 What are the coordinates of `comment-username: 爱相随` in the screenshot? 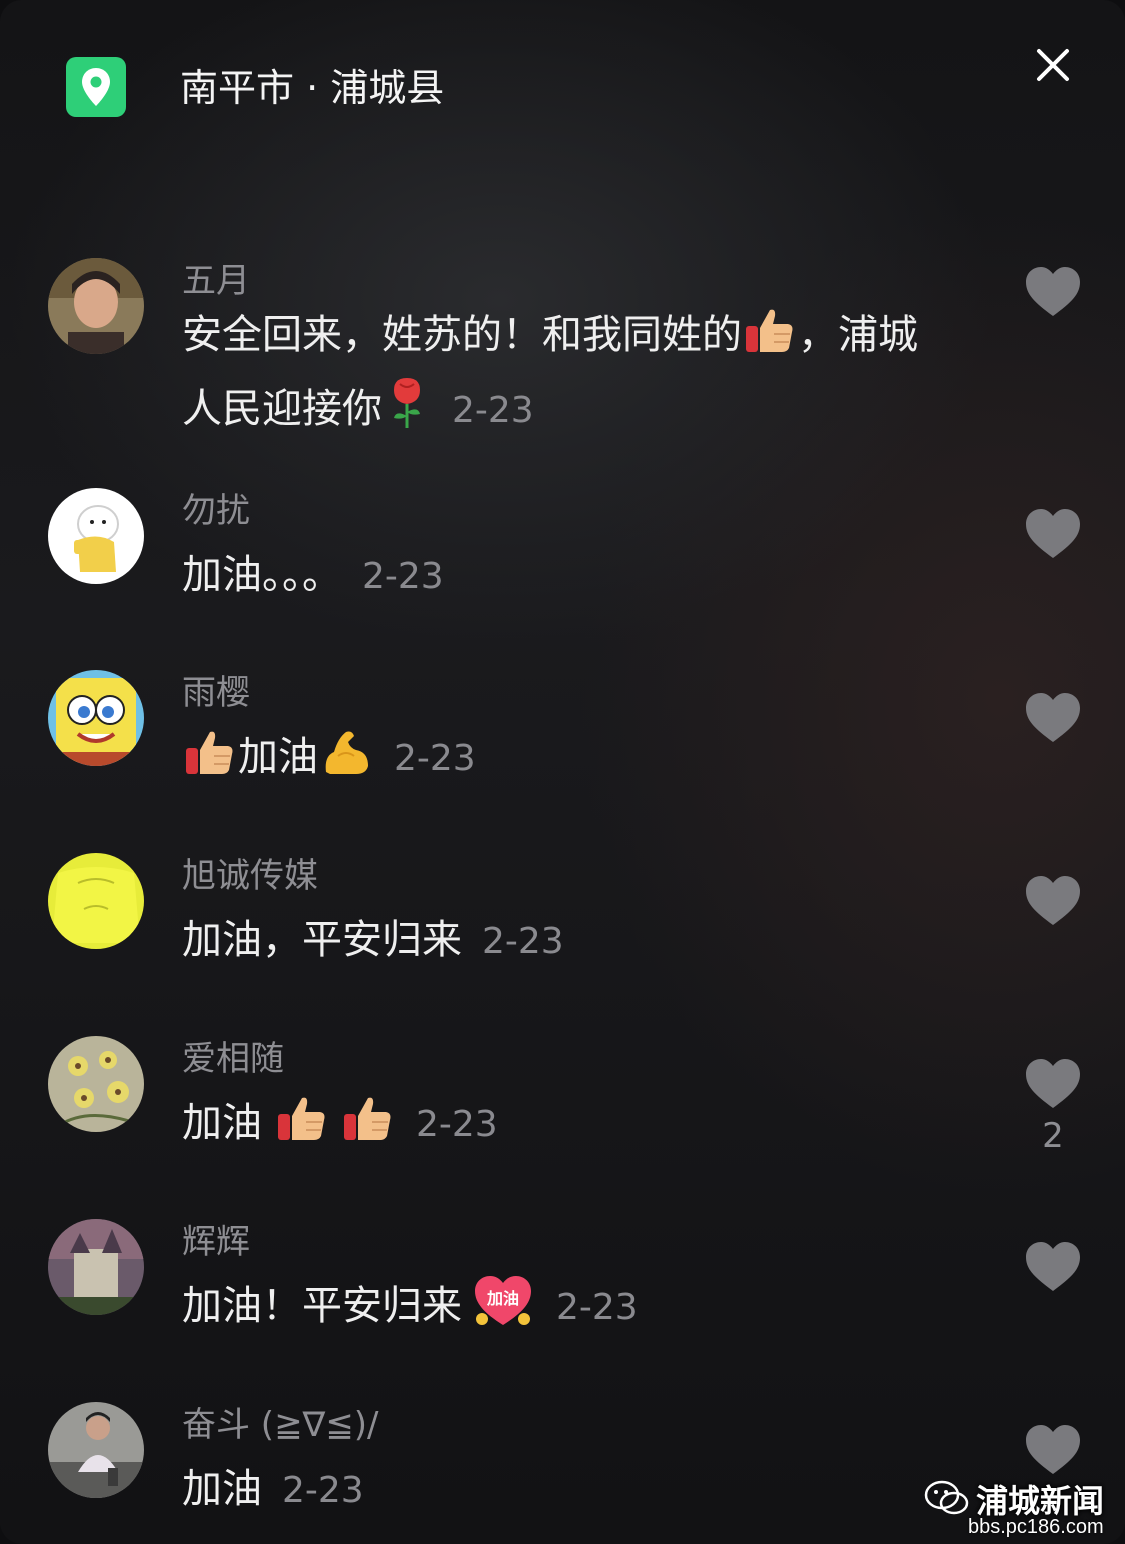 It's located at (233, 1059).